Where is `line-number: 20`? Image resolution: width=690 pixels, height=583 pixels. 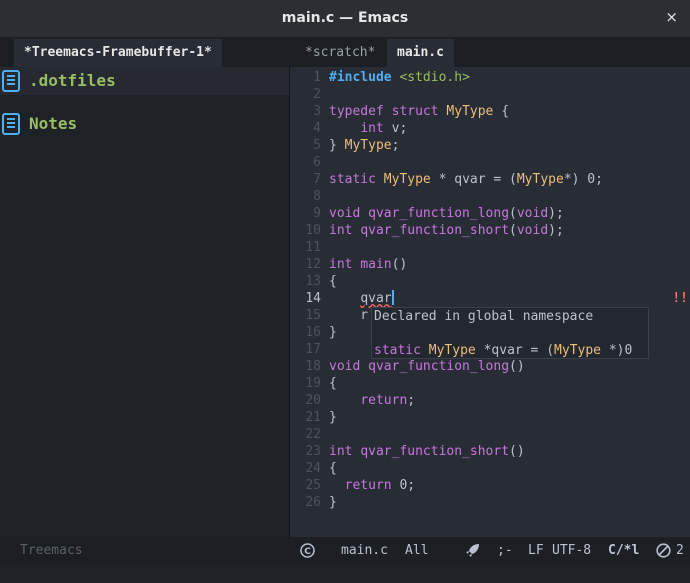 line-number: 20 is located at coordinates (313, 400).